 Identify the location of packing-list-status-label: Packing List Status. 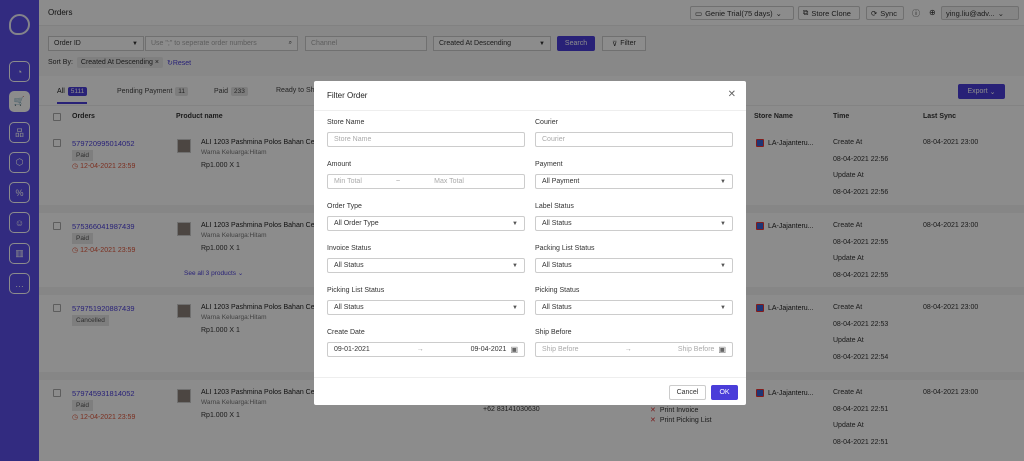
(565, 248).